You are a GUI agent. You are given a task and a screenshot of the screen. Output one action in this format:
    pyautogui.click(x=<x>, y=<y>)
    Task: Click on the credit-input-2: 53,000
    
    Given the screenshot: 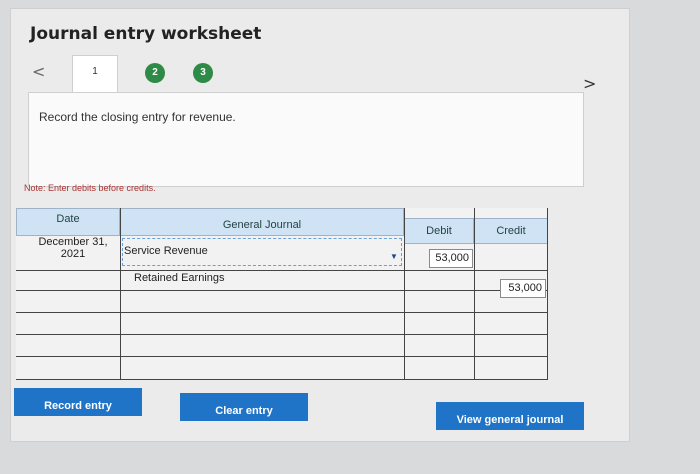 What is the action you would take?
    pyautogui.click(x=523, y=288)
    